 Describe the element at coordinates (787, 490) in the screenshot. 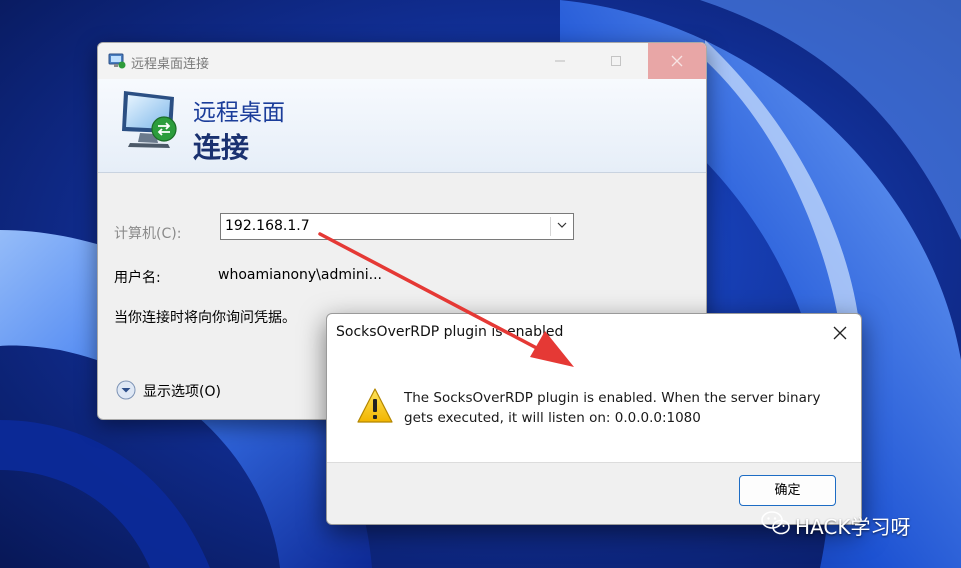

I see `ok-button: 确定` at that location.